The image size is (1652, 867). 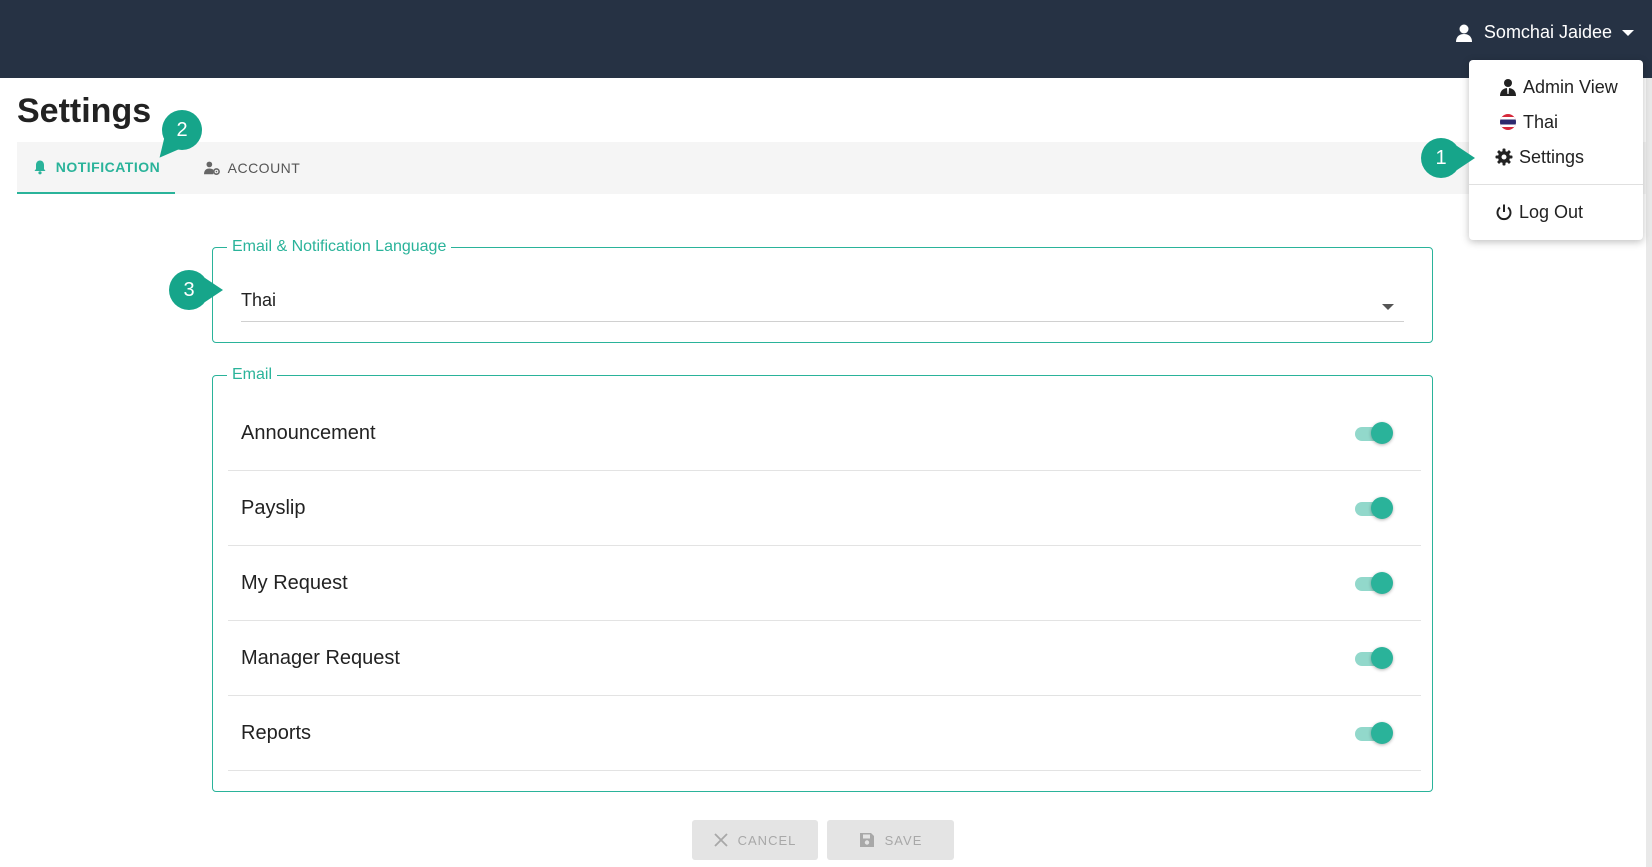 I want to click on callout-badge-1: 1, so click(x=1448, y=158).